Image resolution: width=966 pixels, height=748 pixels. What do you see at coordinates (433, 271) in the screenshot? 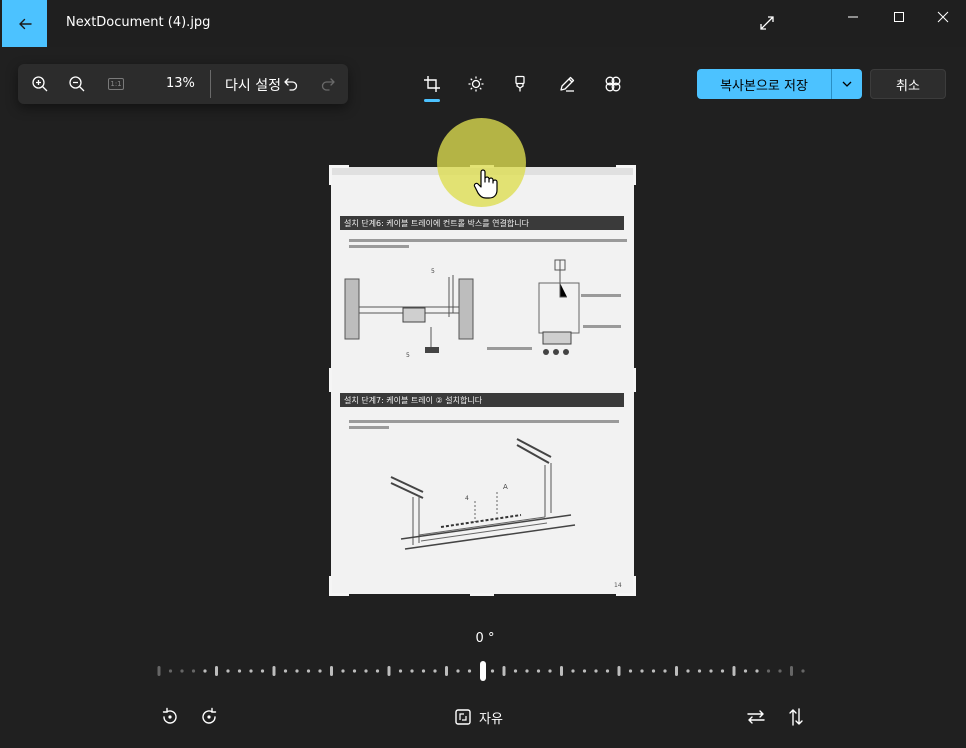
I see `diagram-label-5a: 5` at bounding box center [433, 271].